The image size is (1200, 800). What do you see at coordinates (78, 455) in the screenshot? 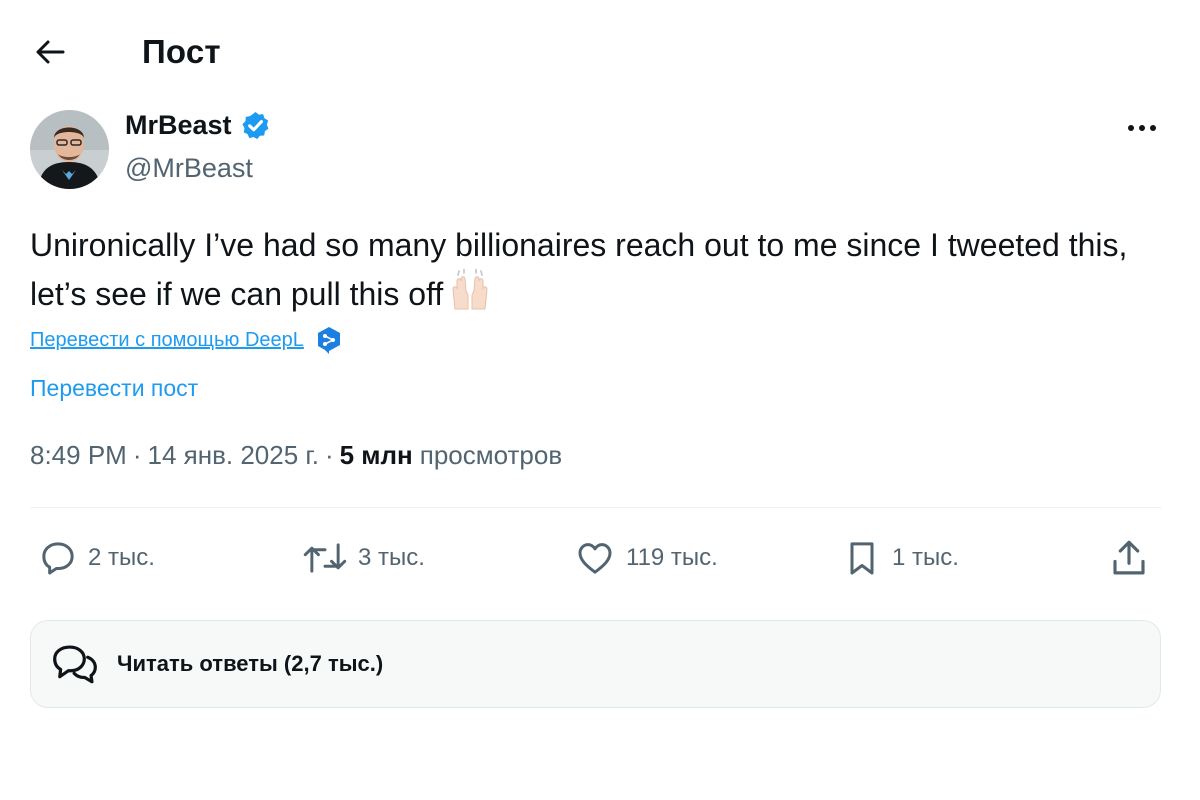
I see `post-time: 8:49 PM` at bounding box center [78, 455].